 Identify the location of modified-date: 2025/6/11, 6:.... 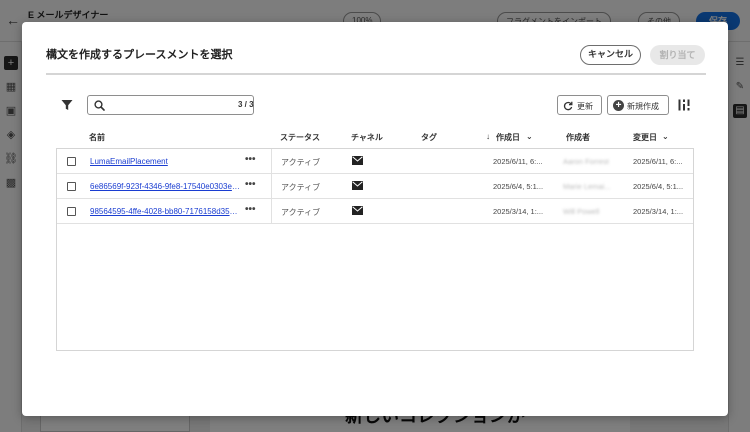
(658, 161).